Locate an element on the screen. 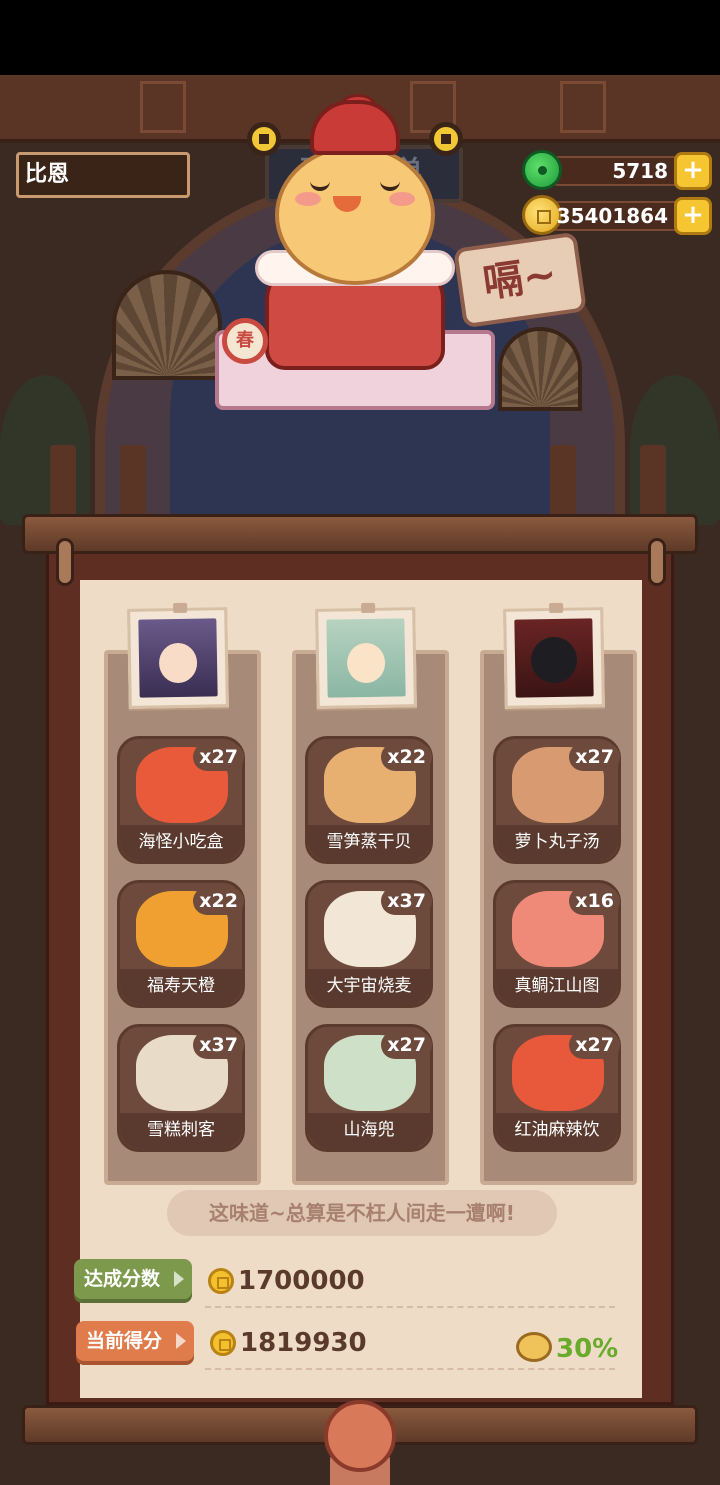 This screenshot has width=720, height=1485. player-name: 比恩 is located at coordinates (103, 175).